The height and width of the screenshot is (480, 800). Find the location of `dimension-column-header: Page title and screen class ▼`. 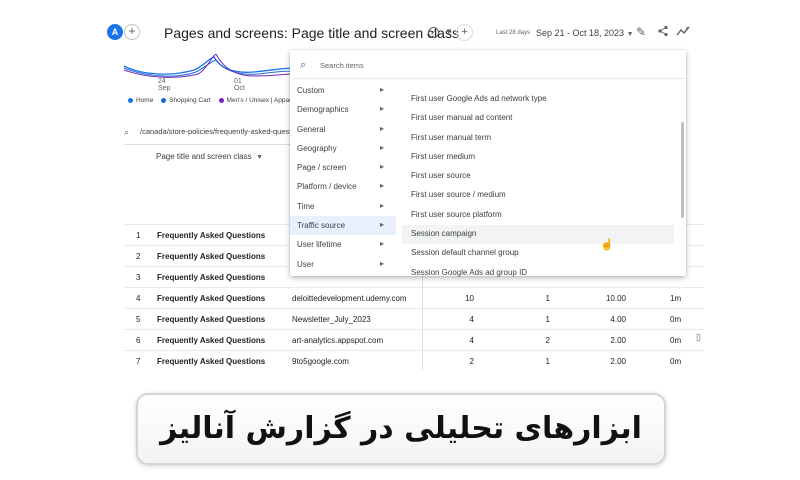

dimension-column-header: Page title and screen class ▼ is located at coordinates (209, 156).